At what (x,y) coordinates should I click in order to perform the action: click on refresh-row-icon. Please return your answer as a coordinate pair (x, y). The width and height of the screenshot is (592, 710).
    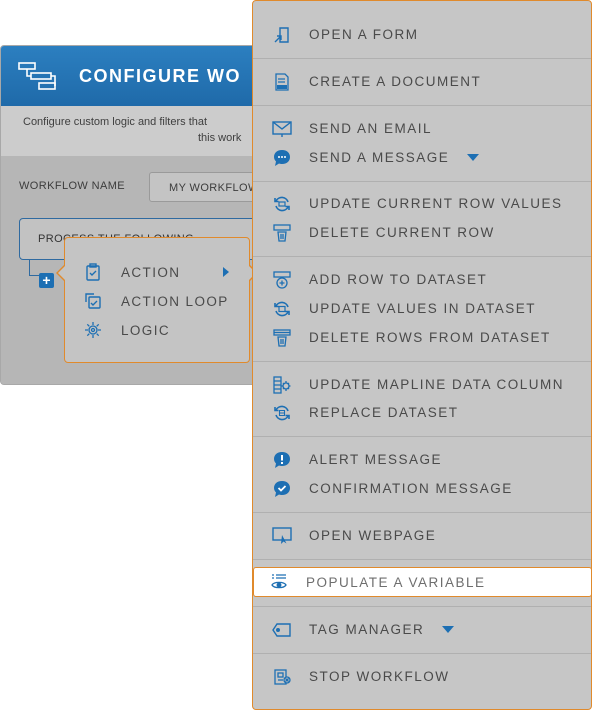
    Looking at the image, I should click on (282, 204).